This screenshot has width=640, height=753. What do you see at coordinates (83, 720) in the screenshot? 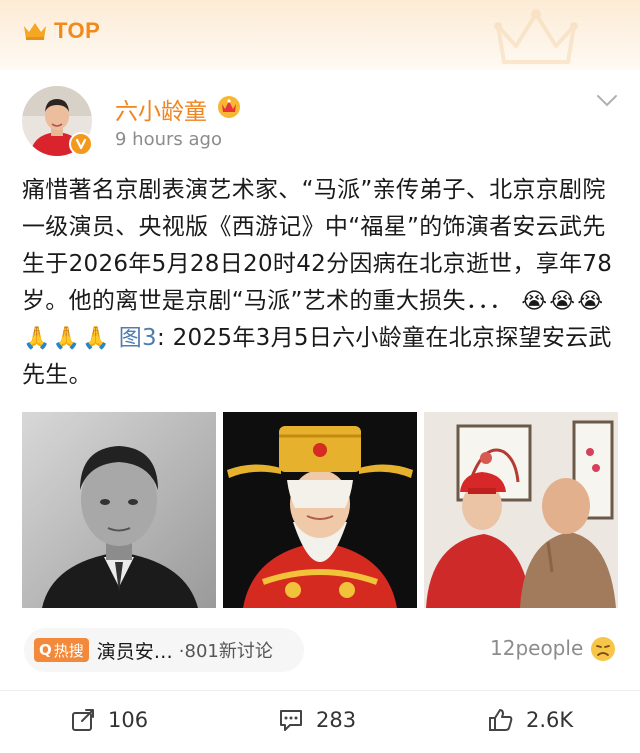
I see `share-icon` at bounding box center [83, 720].